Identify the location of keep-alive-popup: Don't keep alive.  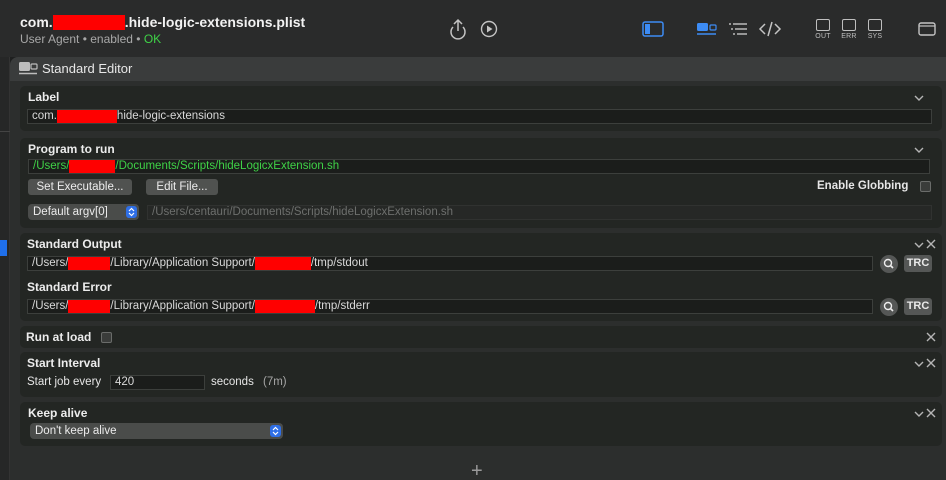
(156, 431).